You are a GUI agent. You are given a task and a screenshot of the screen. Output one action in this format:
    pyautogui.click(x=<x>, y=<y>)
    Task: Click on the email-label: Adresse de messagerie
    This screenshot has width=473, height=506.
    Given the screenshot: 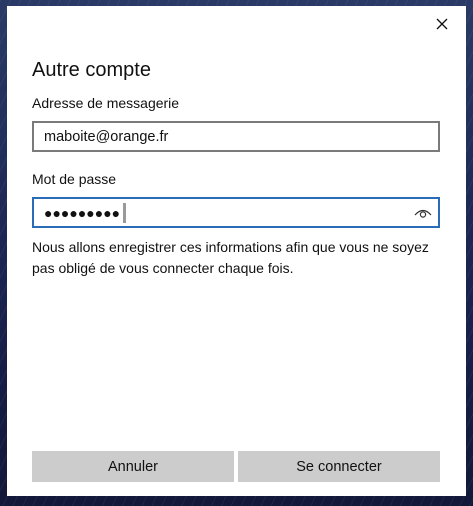 What is the action you would take?
    pyautogui.click(x=106, y=103)
    